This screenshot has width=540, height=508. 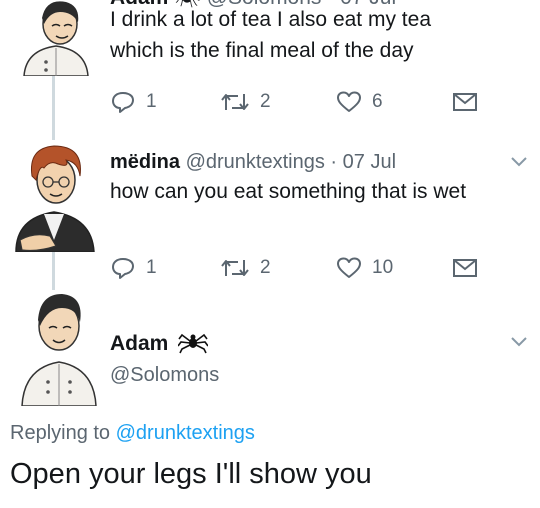 I want to click on like-count: 10, so click(x=383, y=267).